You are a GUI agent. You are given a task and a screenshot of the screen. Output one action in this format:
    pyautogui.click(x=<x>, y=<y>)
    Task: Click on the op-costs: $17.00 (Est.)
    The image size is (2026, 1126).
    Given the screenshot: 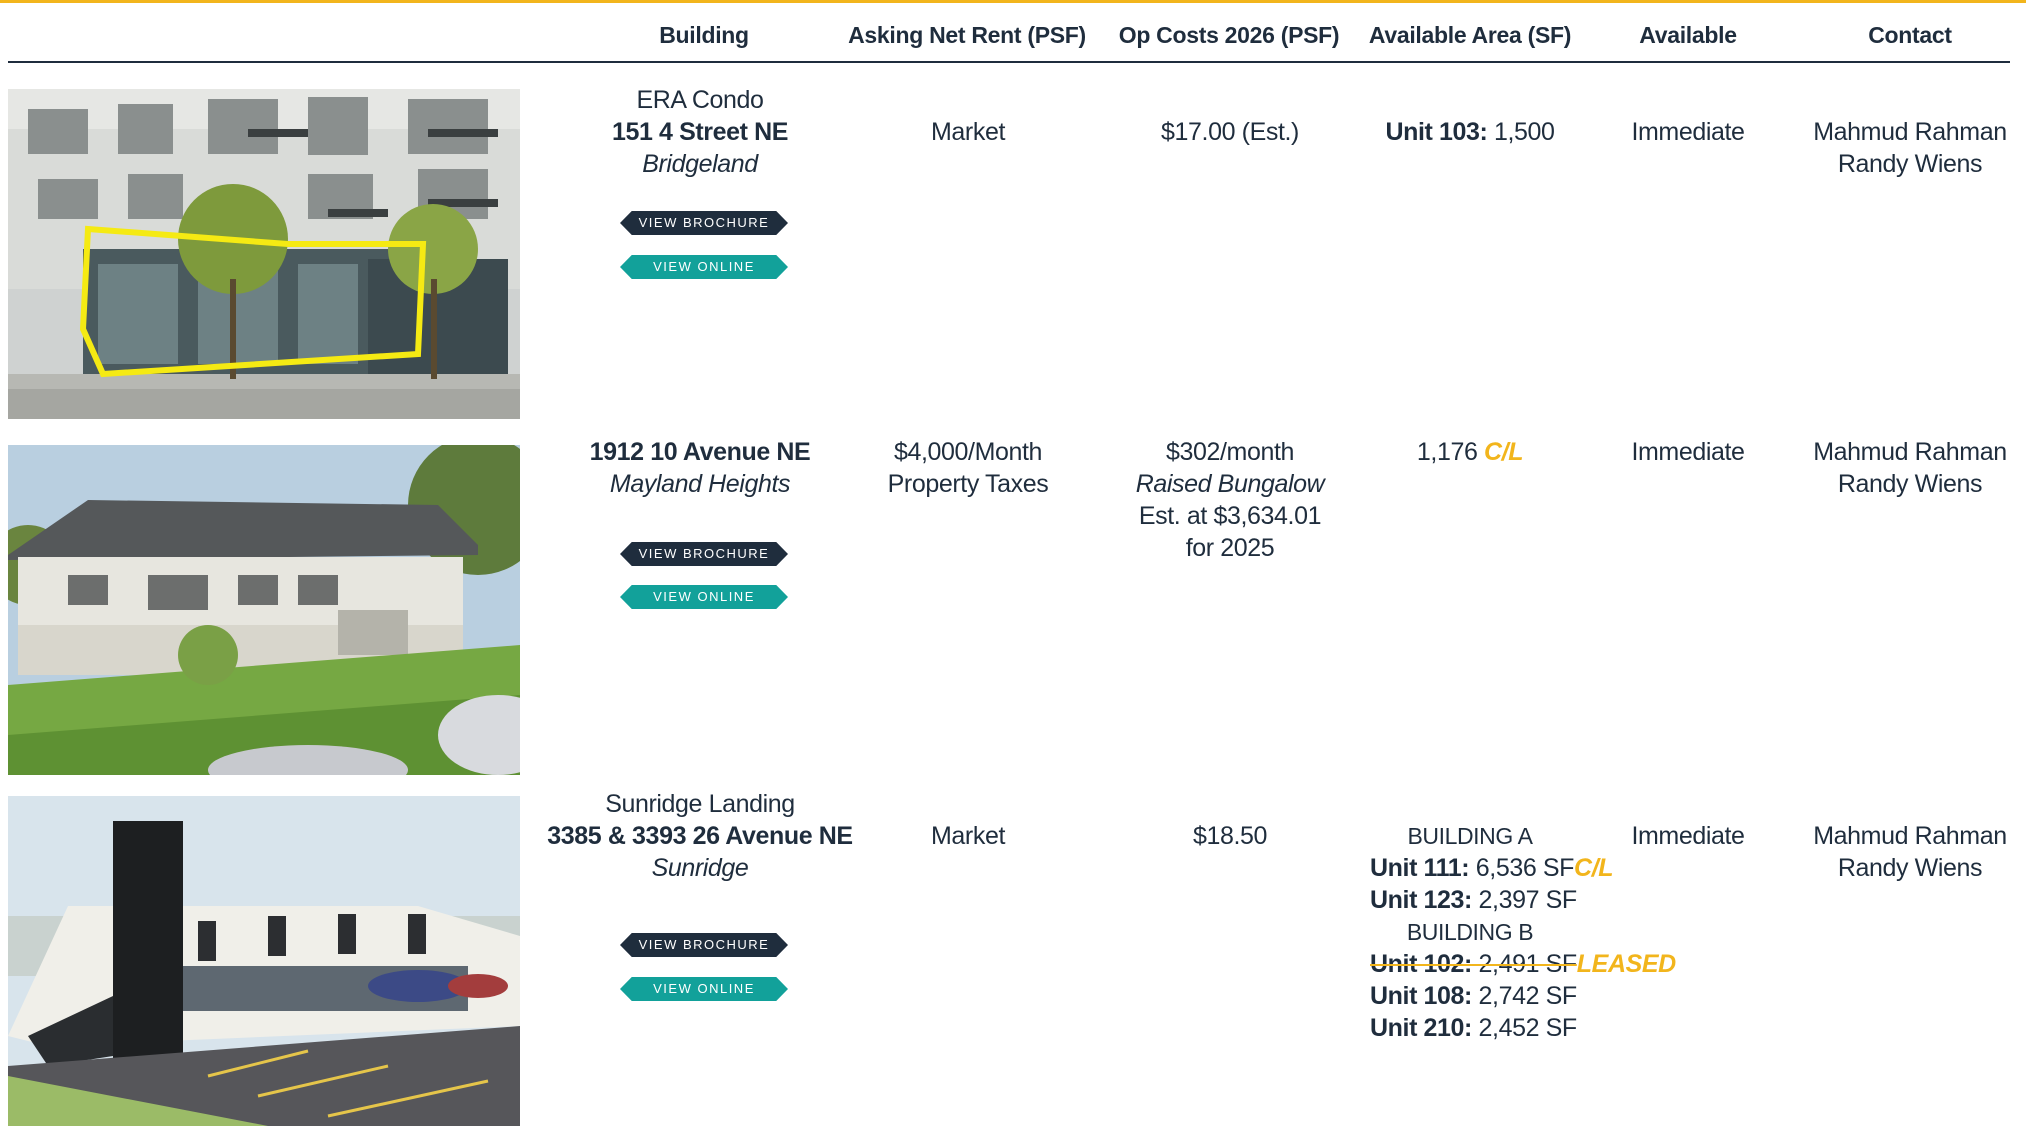 What is the action you would take?
    pyautogui.click(x=1230, y=132)
    